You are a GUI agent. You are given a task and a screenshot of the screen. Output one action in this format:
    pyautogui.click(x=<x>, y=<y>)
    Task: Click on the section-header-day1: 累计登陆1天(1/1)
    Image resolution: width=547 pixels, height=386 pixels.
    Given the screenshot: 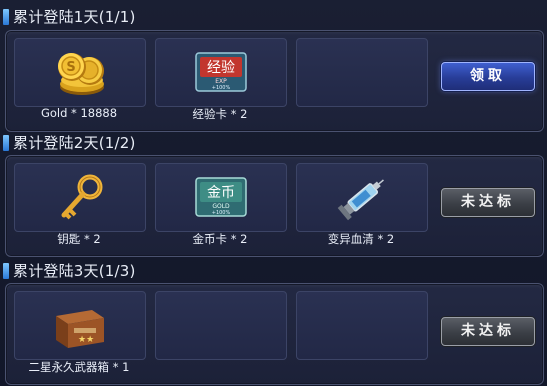 What is the action you would take?
    pyautogui.click(x=273, y=17)
    